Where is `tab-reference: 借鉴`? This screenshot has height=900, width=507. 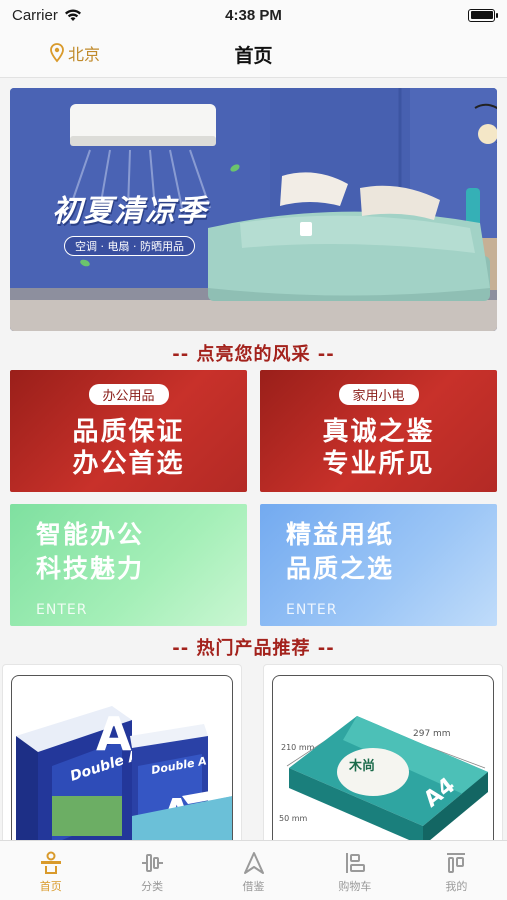
tab-reference: 借鉴 is located at coordinates (253, 870).